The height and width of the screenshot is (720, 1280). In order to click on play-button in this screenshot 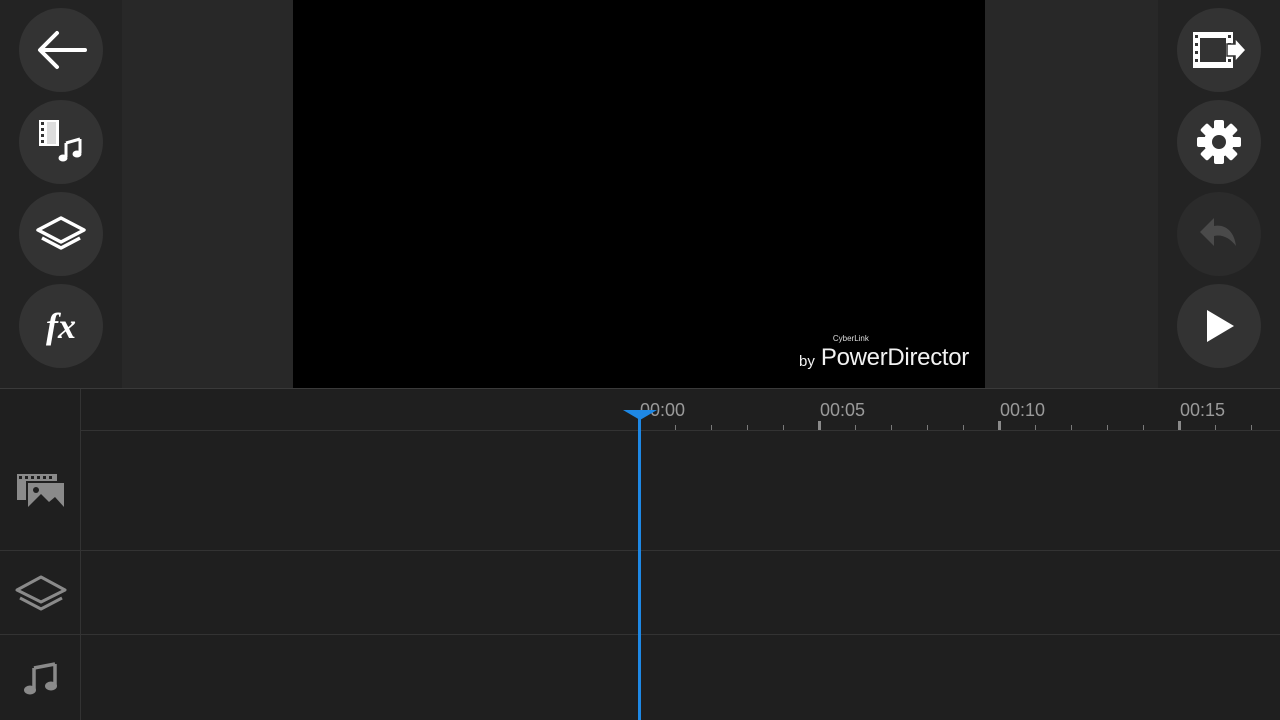, I will do `click(1219, 326)`.